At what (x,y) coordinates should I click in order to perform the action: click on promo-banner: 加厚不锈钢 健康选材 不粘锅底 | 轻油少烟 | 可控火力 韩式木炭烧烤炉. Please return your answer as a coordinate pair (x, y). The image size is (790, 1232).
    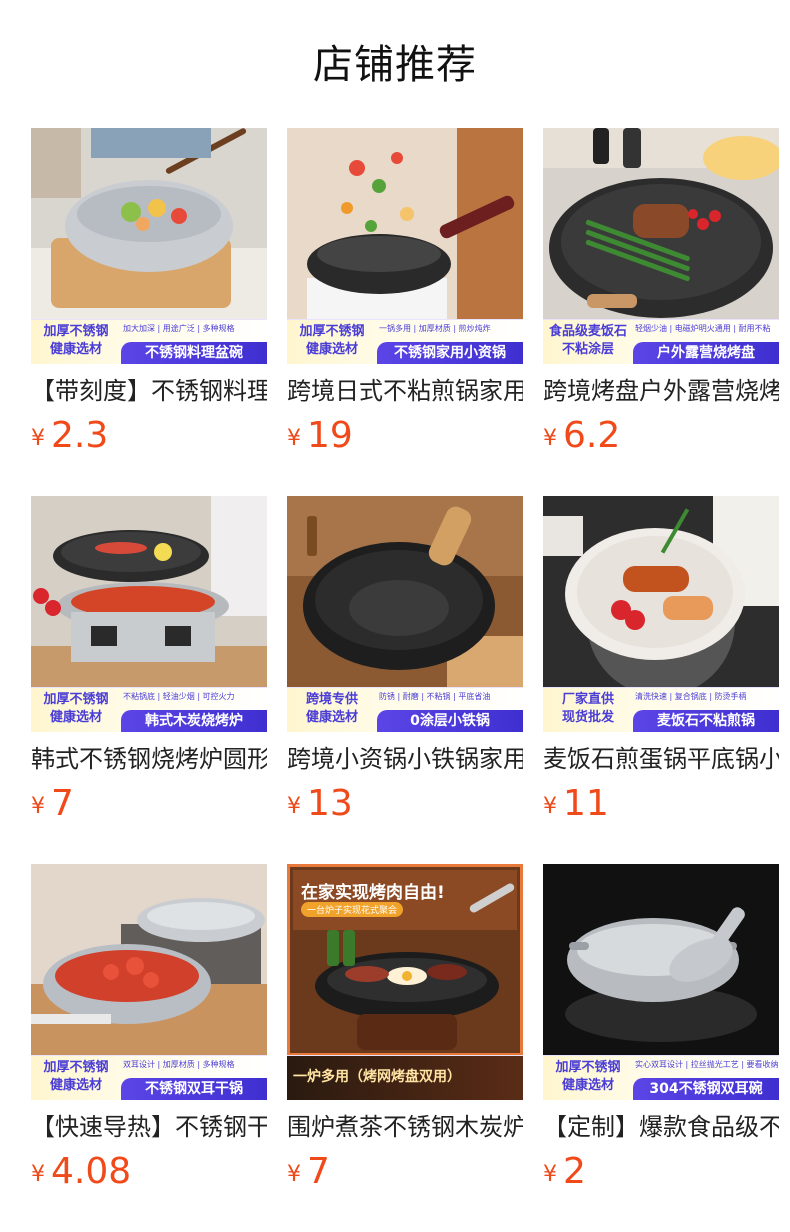
    Looking at the image, I should click on (149, 709).